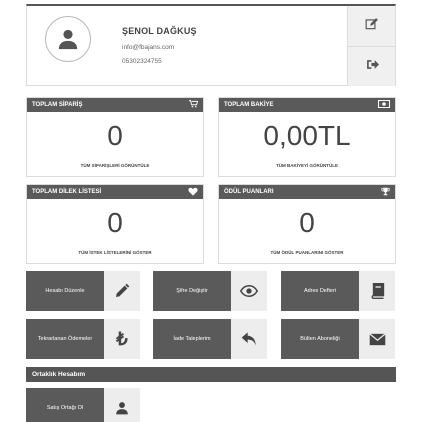 Image resolution: width=422 pixels, height=422 pixels. Describe the element at coordinates (65, 408) in the screenshot. I see `tile-label: Satış Ortağı Ol` at that location.